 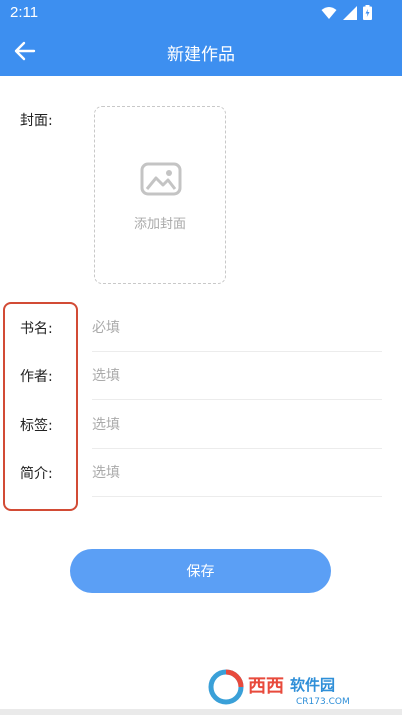 I want to click on app-bar: 新建作品, so click(x=201, y=51).